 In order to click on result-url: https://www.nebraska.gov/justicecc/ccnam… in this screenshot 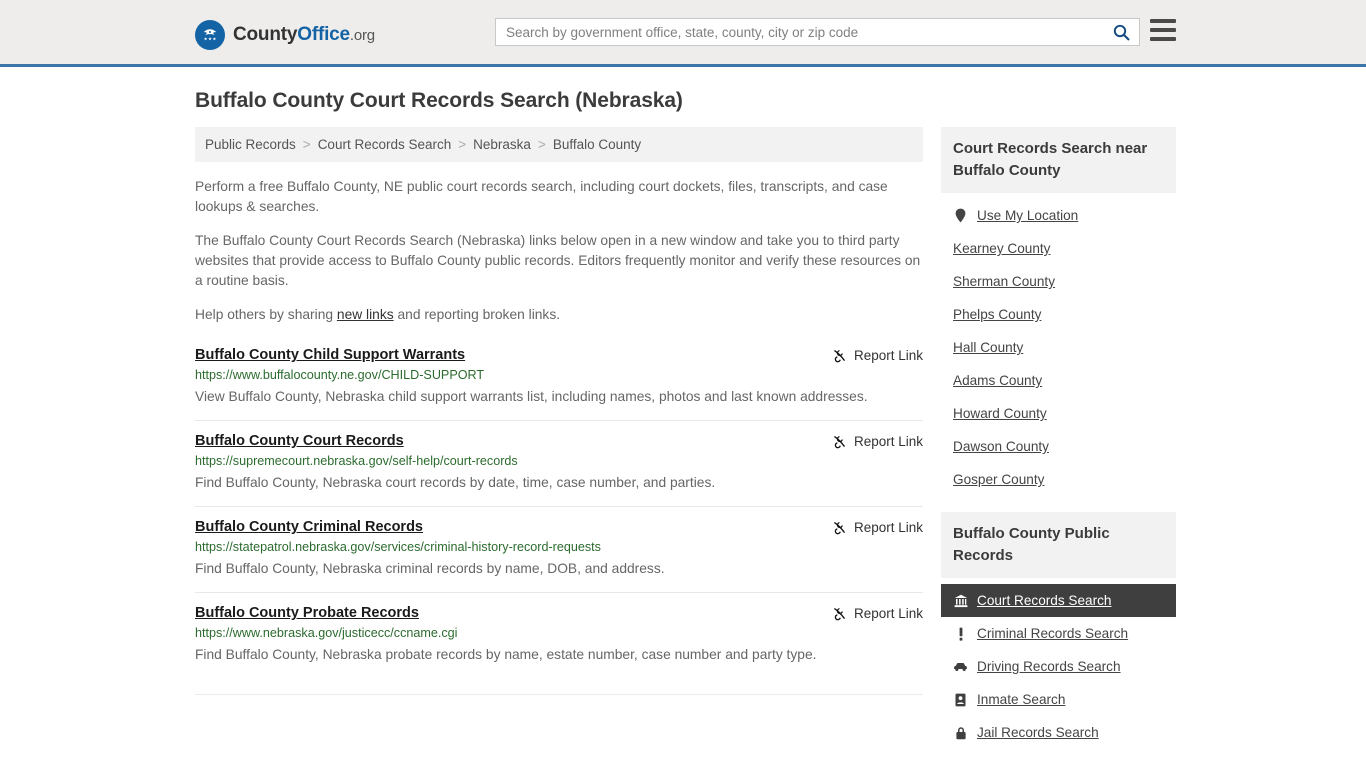, I will do `click(559, 633)`.